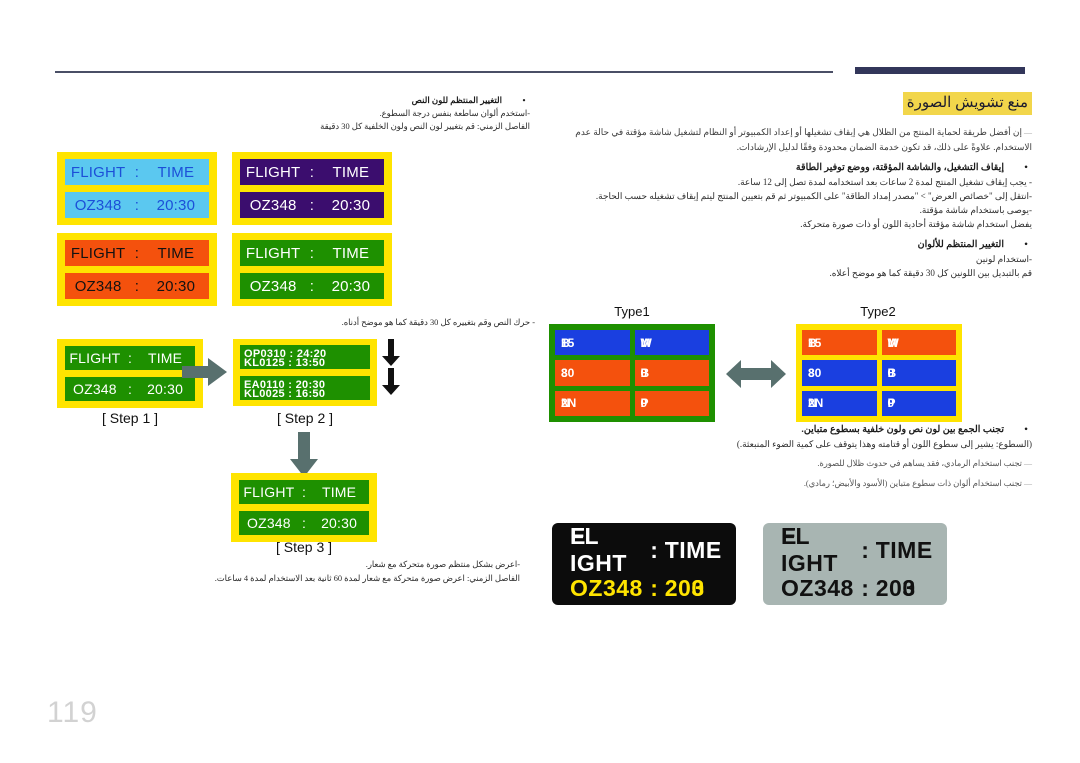 The image size is (1080, 763). What do you see at coordinates (878, 311) in the screenshot?
I see `type2-label: Type2` at bounding box center [878, 311].